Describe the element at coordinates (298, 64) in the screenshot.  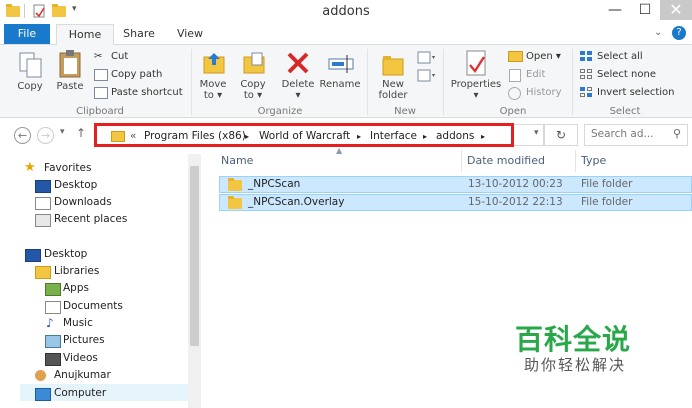
I see `delete-icon` at that location.